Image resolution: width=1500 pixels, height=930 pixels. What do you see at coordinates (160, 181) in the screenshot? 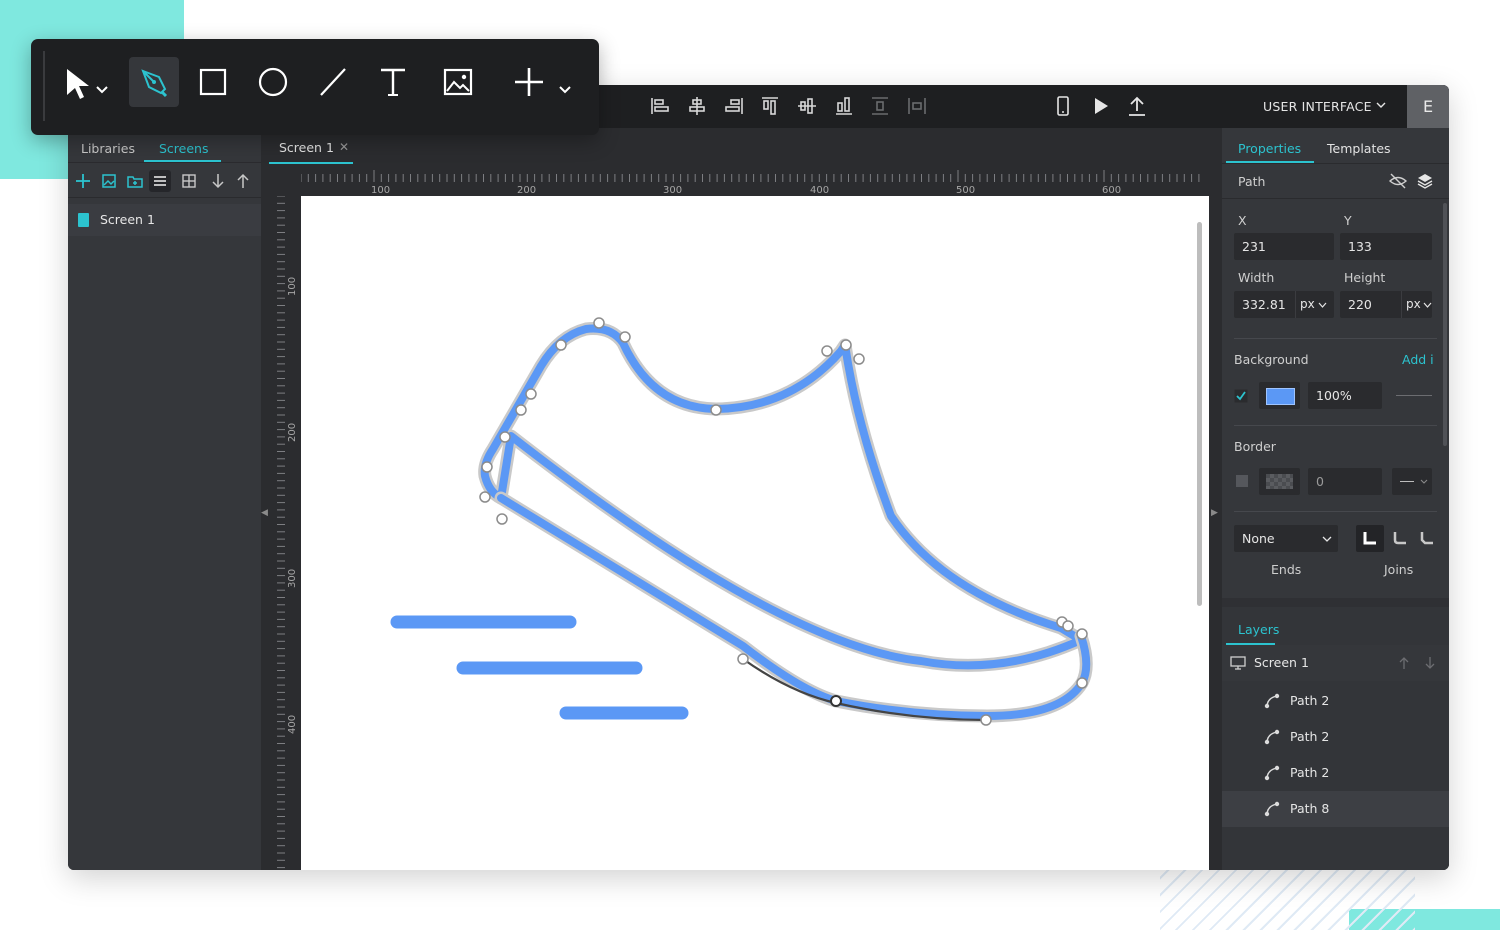
I see `list-view-icon` at bounding box center [160, 181].